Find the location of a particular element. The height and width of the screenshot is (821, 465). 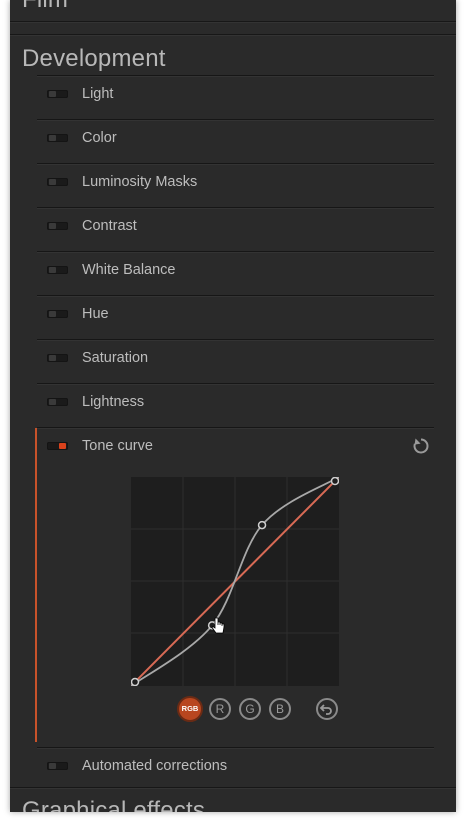

undo-icon is located at coordinates (327, 709).